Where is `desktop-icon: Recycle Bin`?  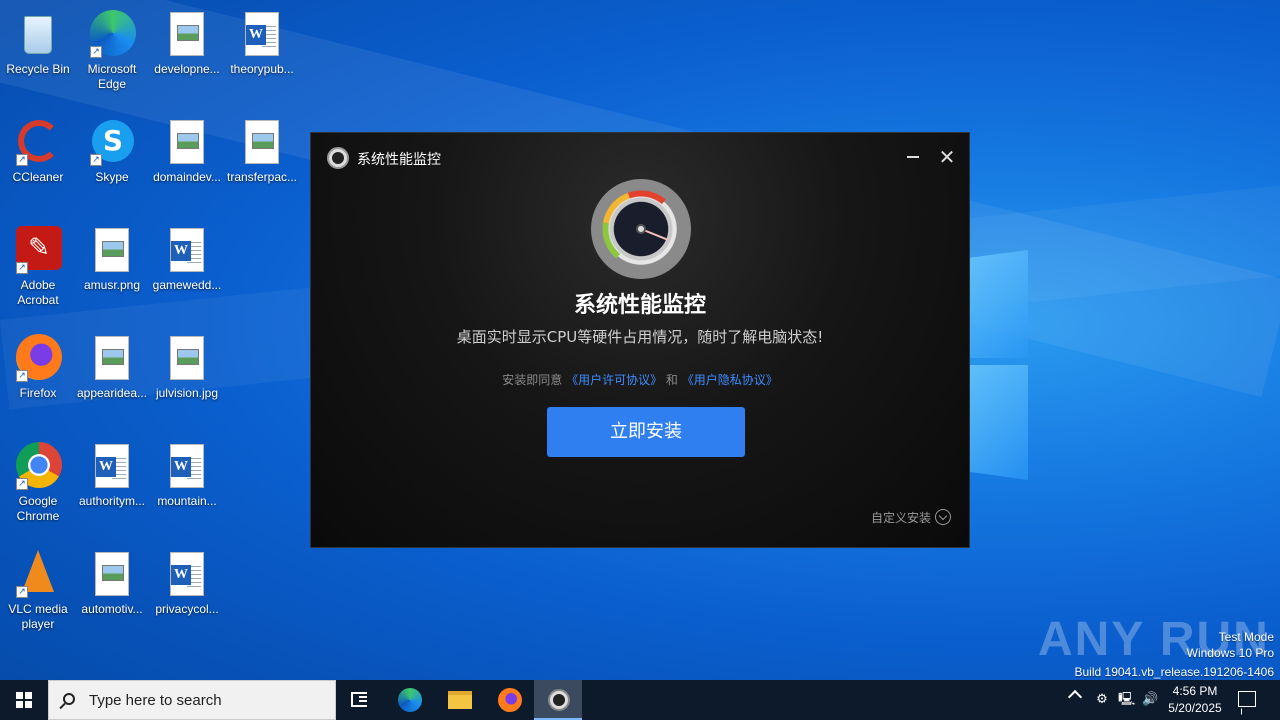
desktop-icon: Recycle Bin is located at coordinates (38, 54).